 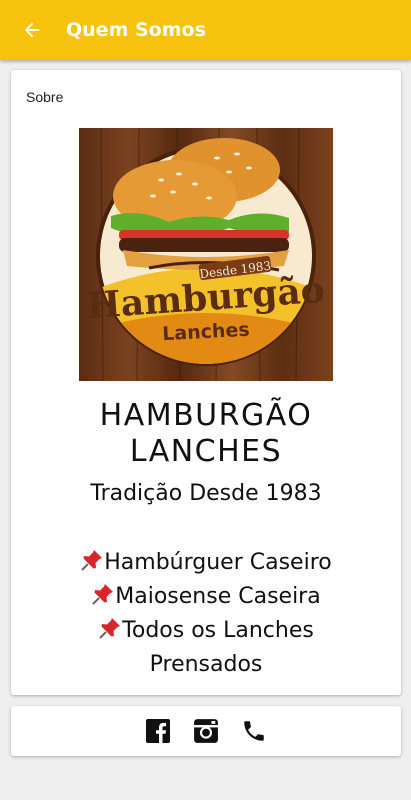 What do you see at coordinates (206, 631) in the screenshot?
I see `feature-item: Todos os Lanches` at bounding box center [206, 631].